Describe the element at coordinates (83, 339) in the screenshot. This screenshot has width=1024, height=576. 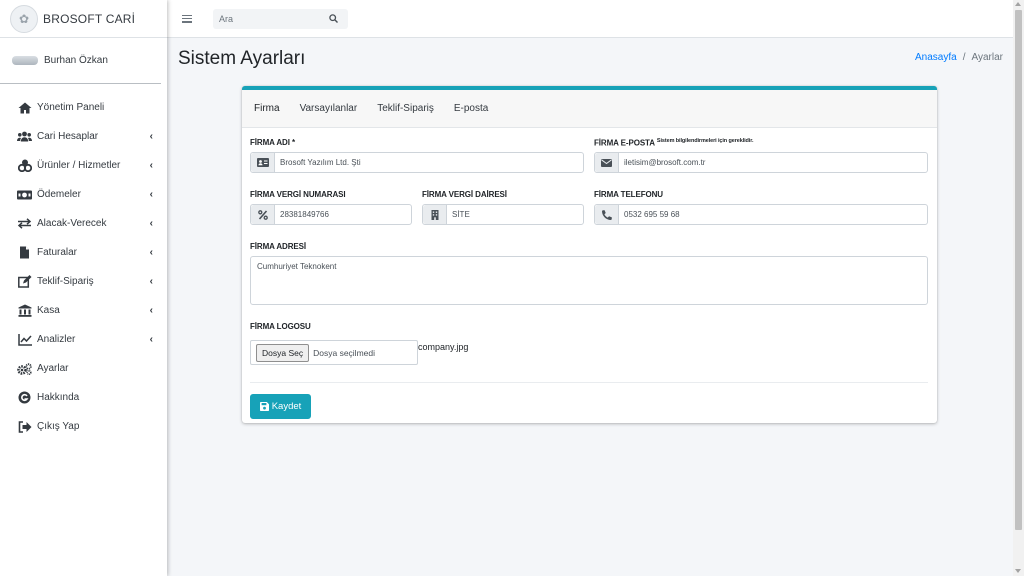
I see `sidebar-item-analizler: Analizler ‹` at that location.